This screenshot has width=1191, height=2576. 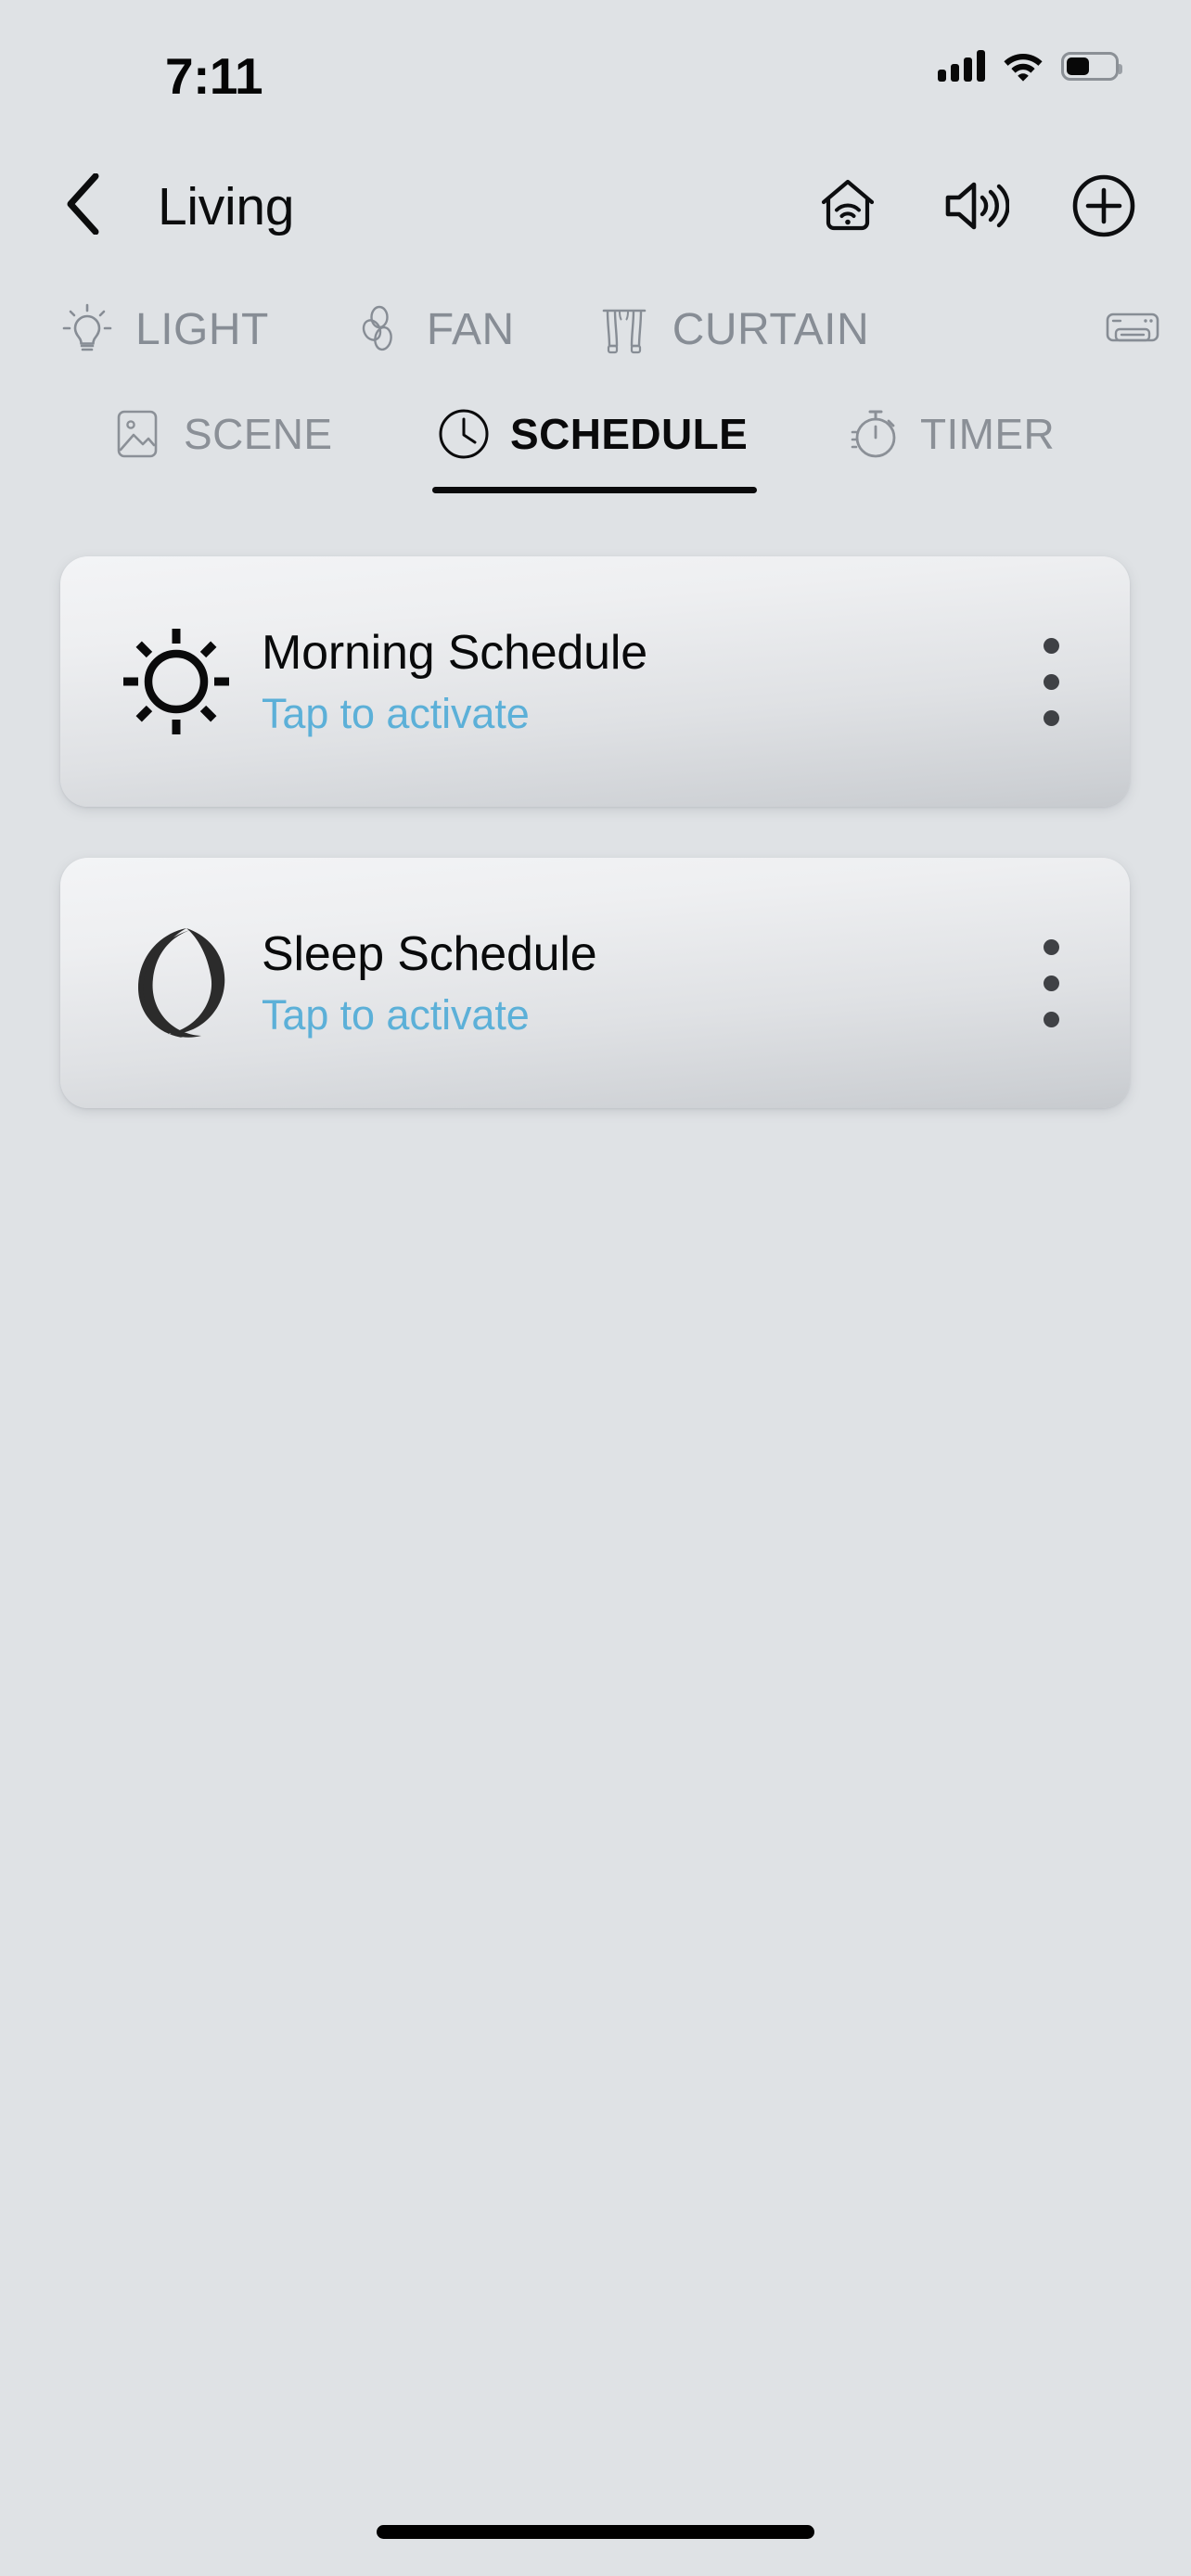 I want to click on tab-timer: TIMER, so click(x=951, y=434).